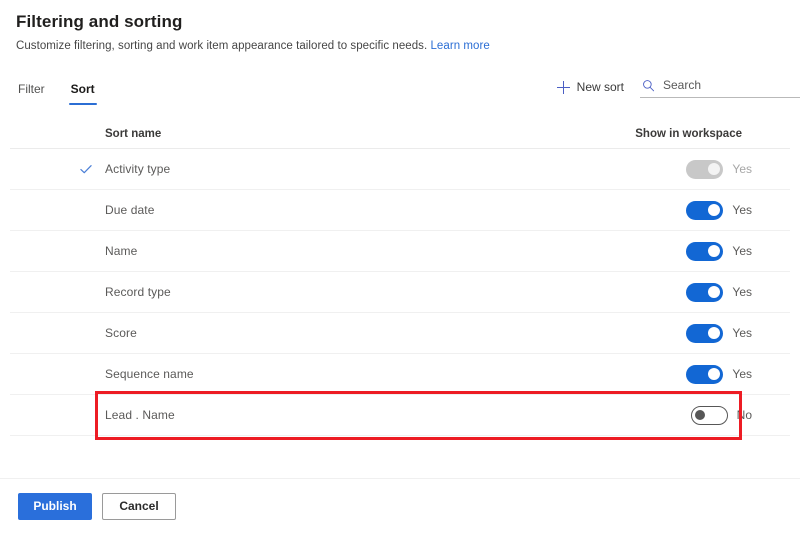  I want to click on row-check-cell, so click(57, 169).